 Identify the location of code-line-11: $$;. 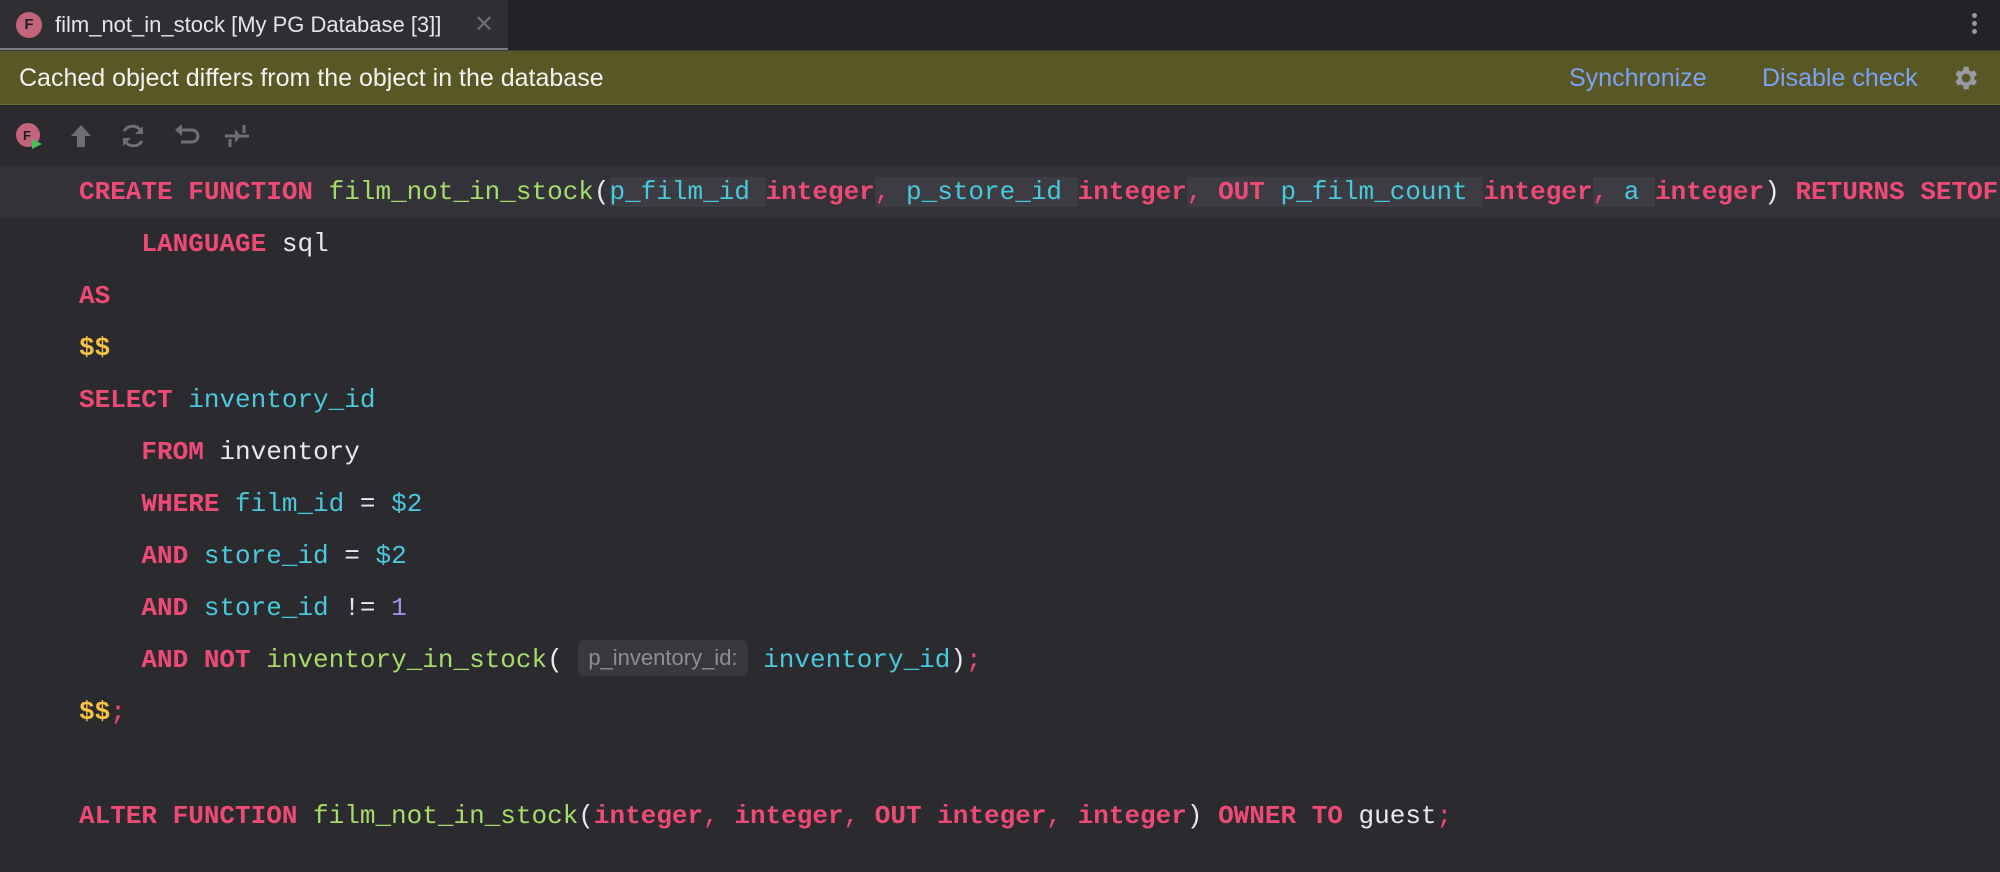
(102, 712).